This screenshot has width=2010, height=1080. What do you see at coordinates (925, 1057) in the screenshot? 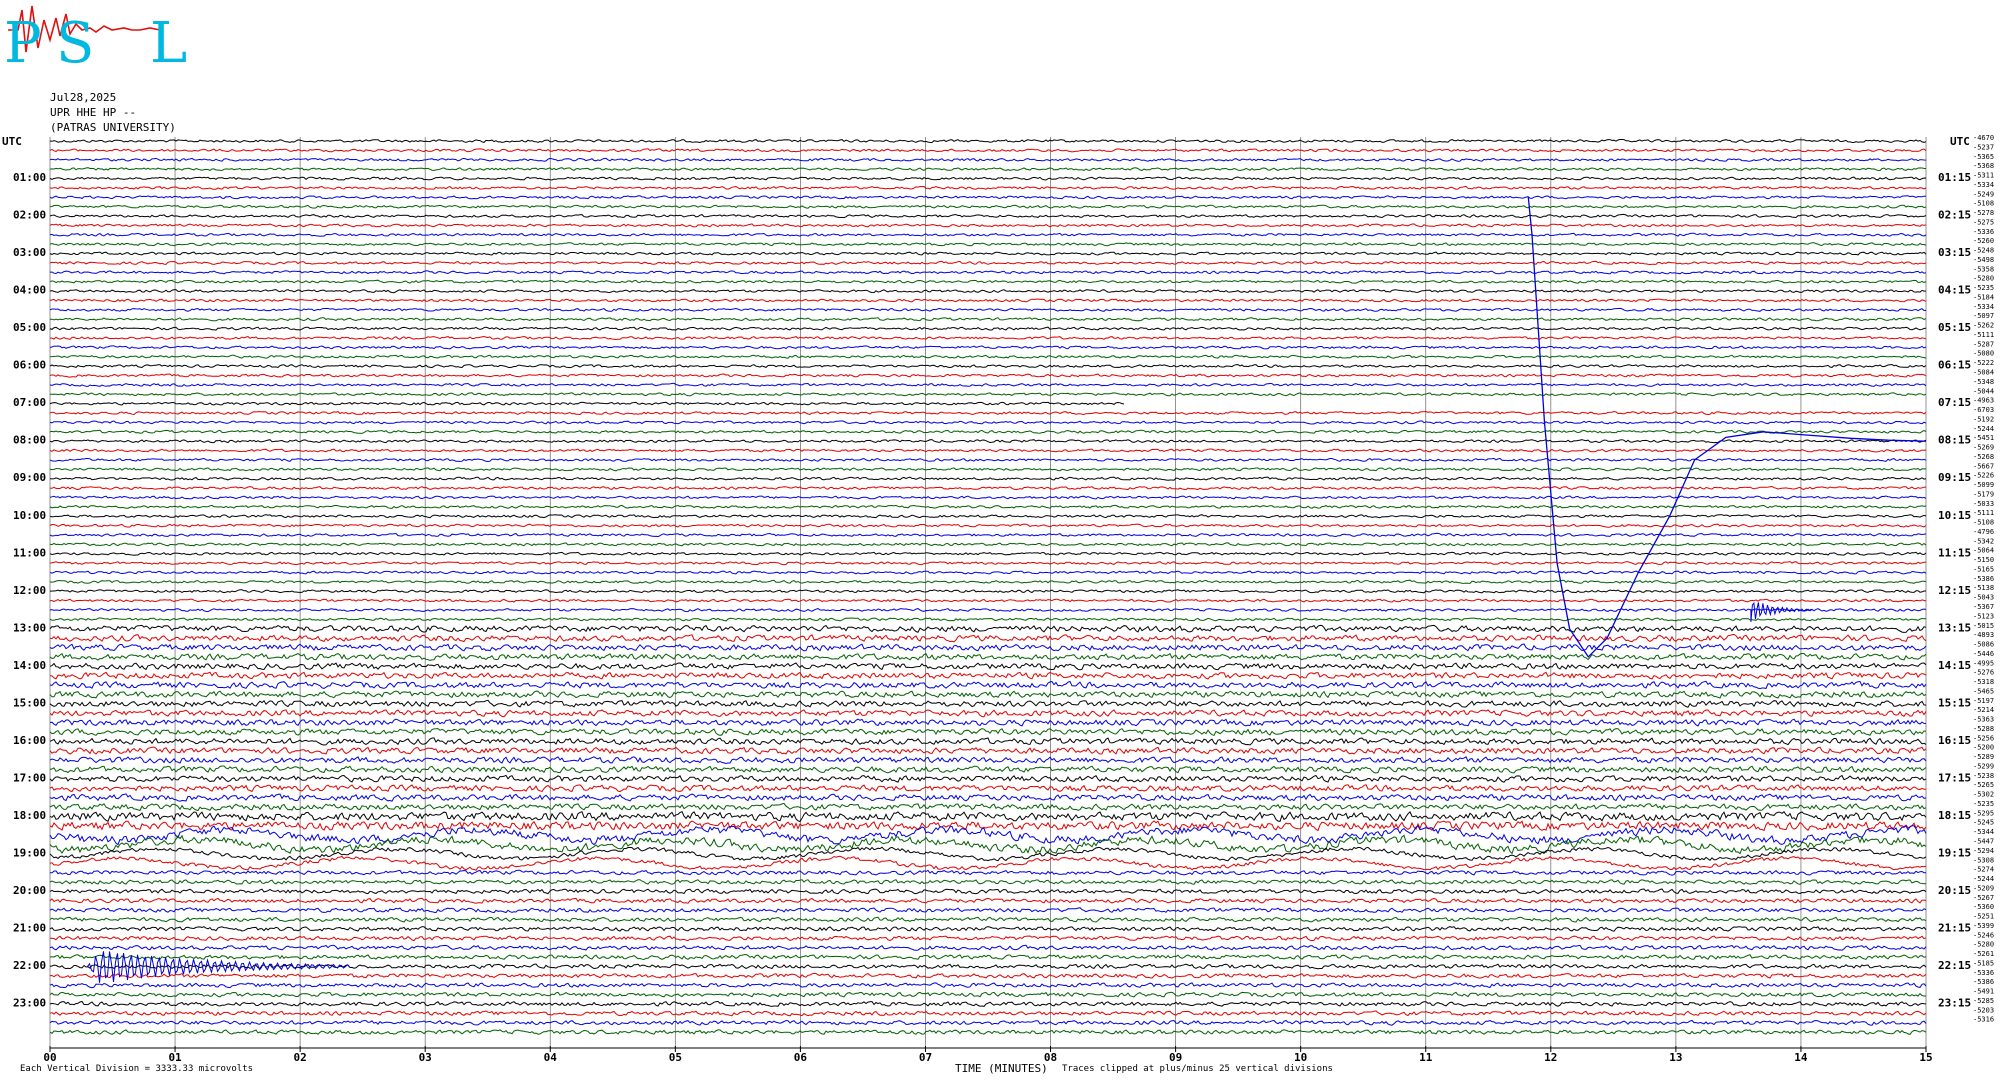
I see `x-tick-label: 07` at bounding box center [925, 1057].